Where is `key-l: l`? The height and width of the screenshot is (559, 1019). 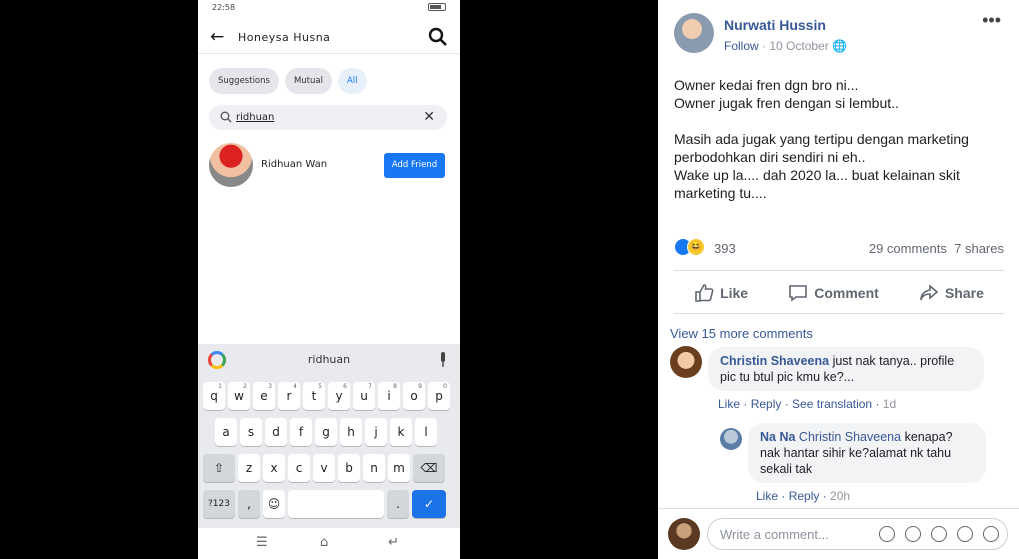 key-l: l is located at coordinates (426, 432).